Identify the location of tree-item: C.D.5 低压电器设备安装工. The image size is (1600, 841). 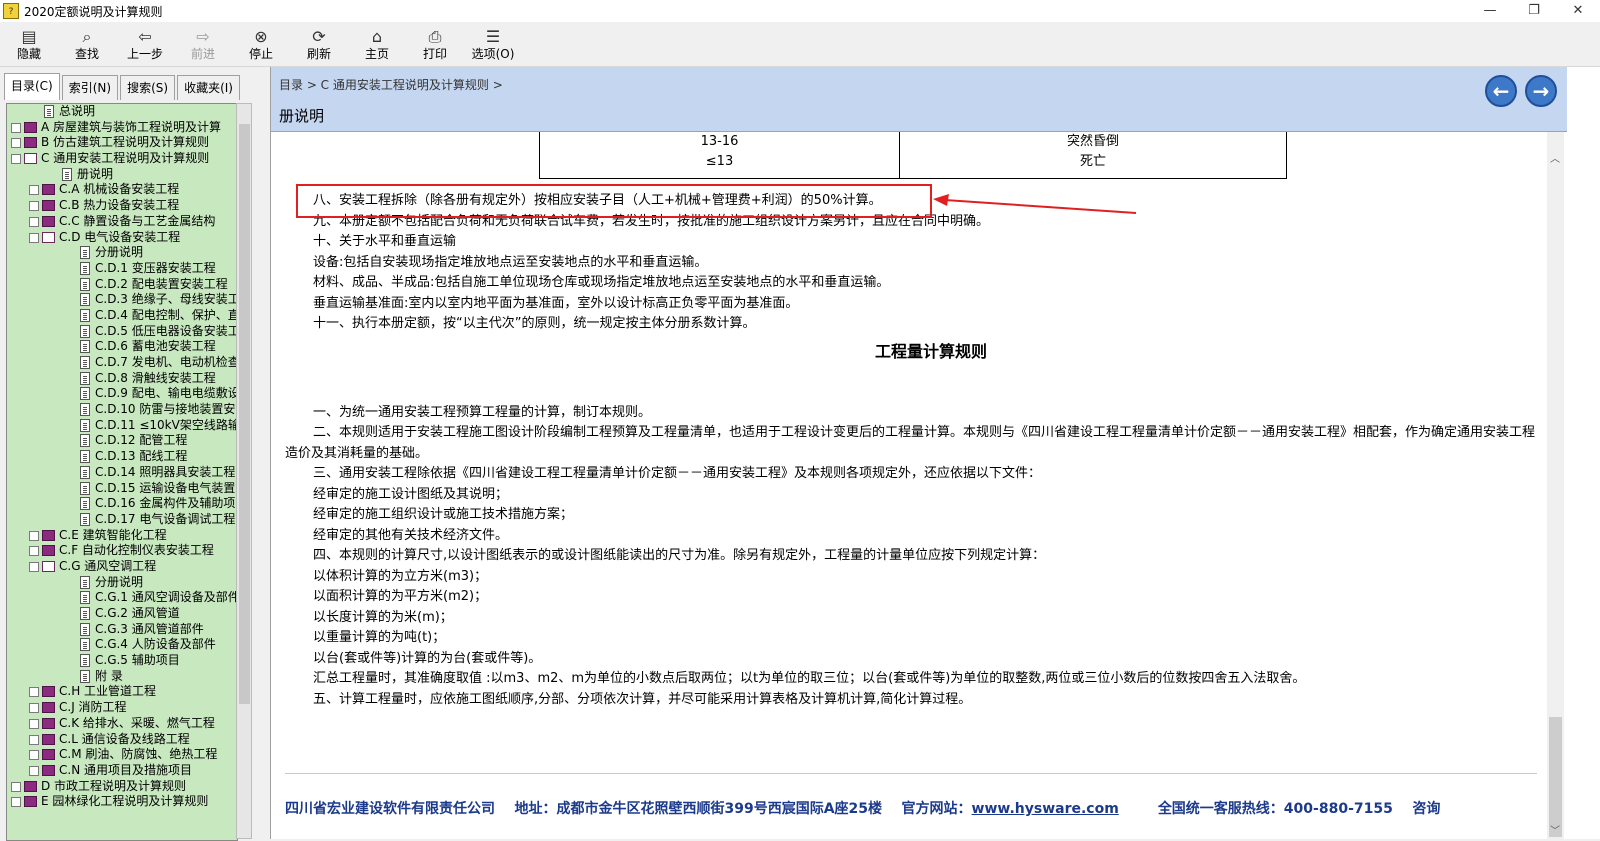
(122, 332).